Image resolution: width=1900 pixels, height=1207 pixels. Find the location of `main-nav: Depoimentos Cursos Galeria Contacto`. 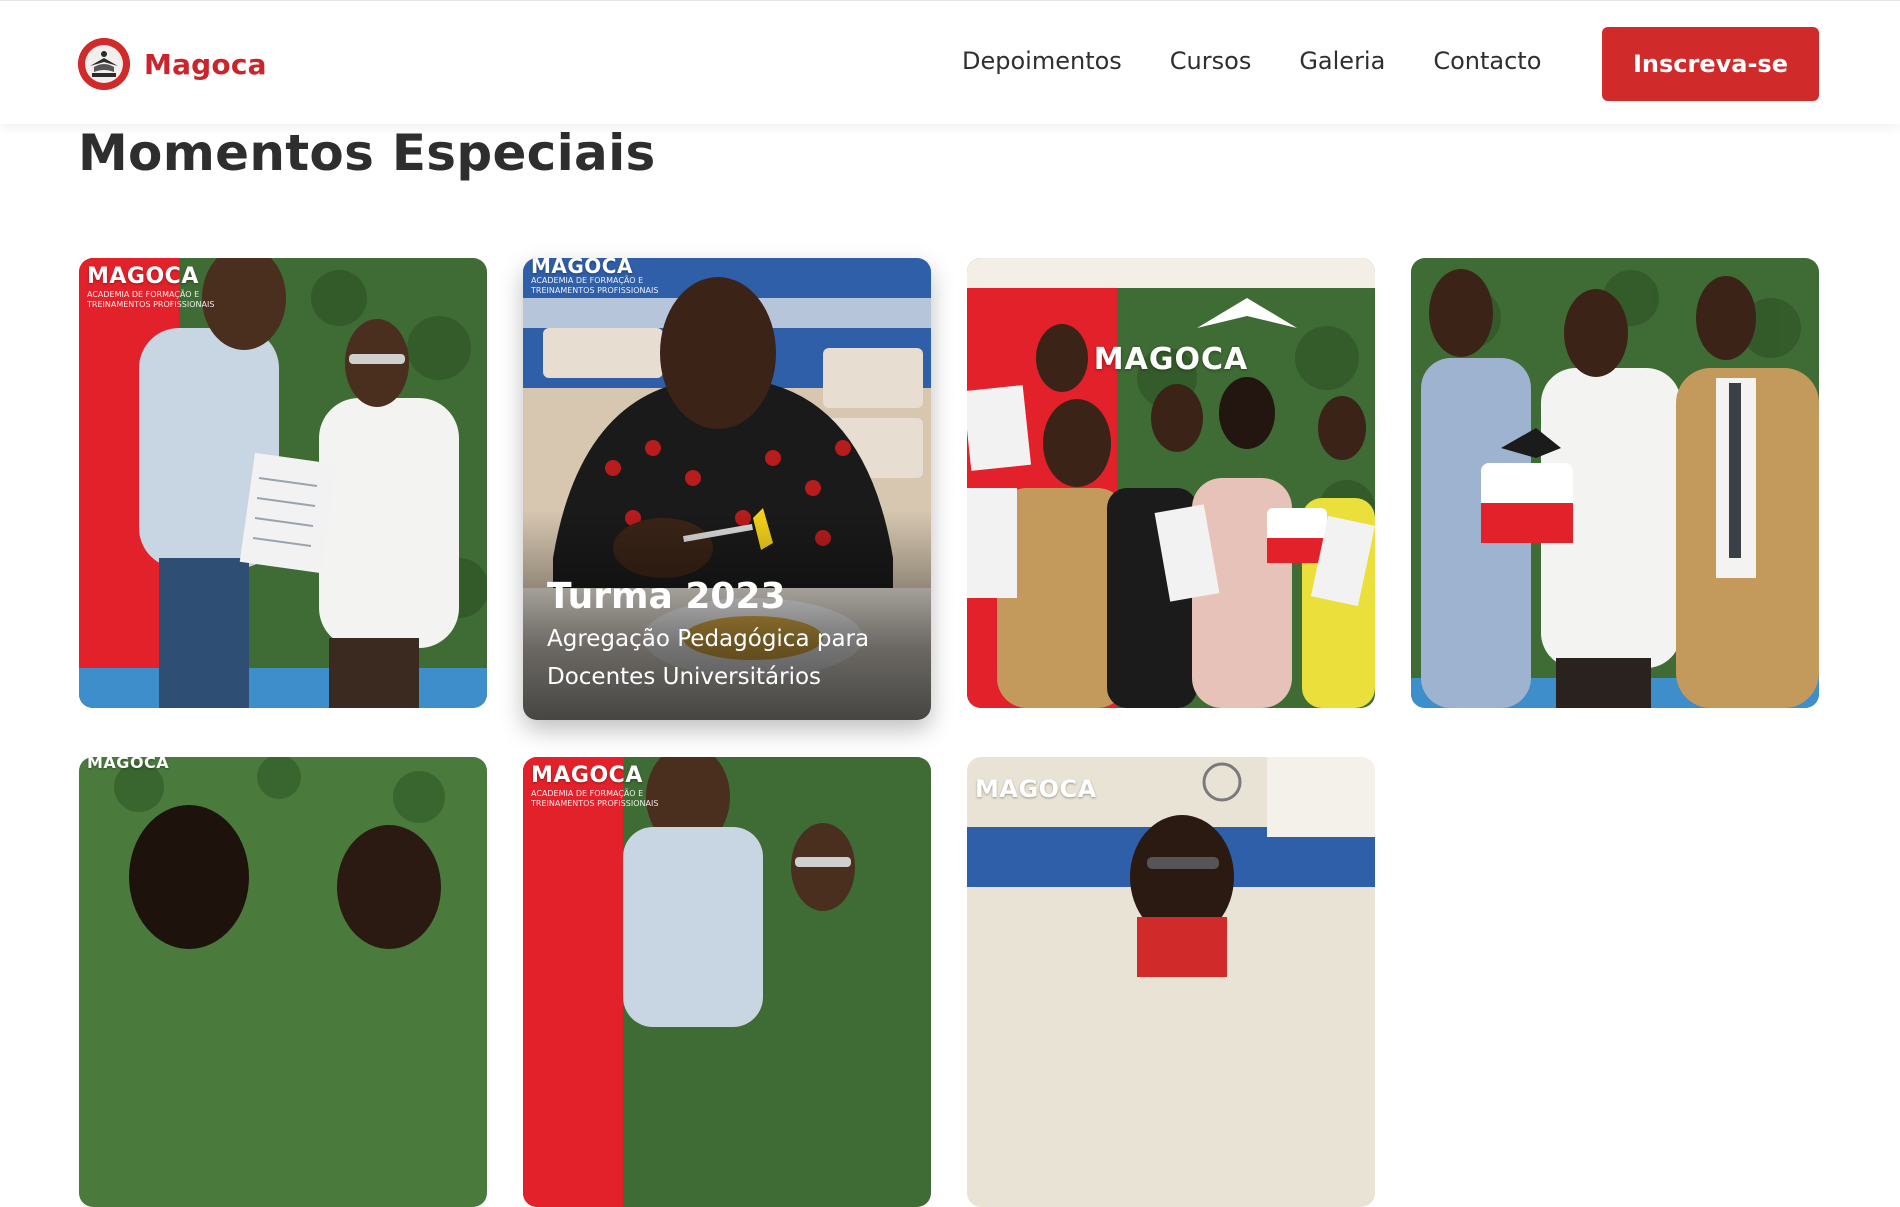

main-nav: Depoimentos Cursos Galeria Contacto is located at coordinates (1251, 61).